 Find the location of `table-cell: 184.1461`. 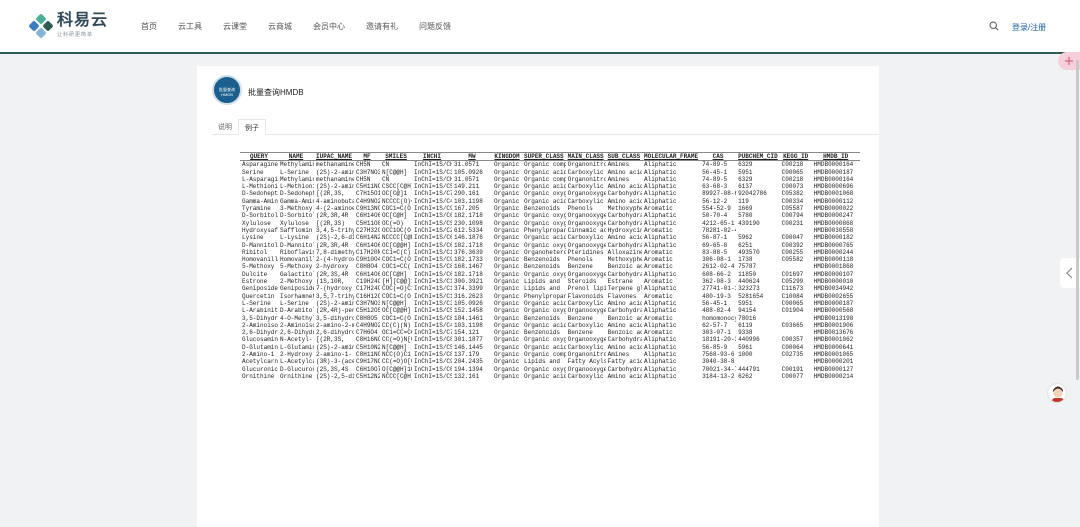

table-cell: 184.1461 is located at coordinates (468, 318).